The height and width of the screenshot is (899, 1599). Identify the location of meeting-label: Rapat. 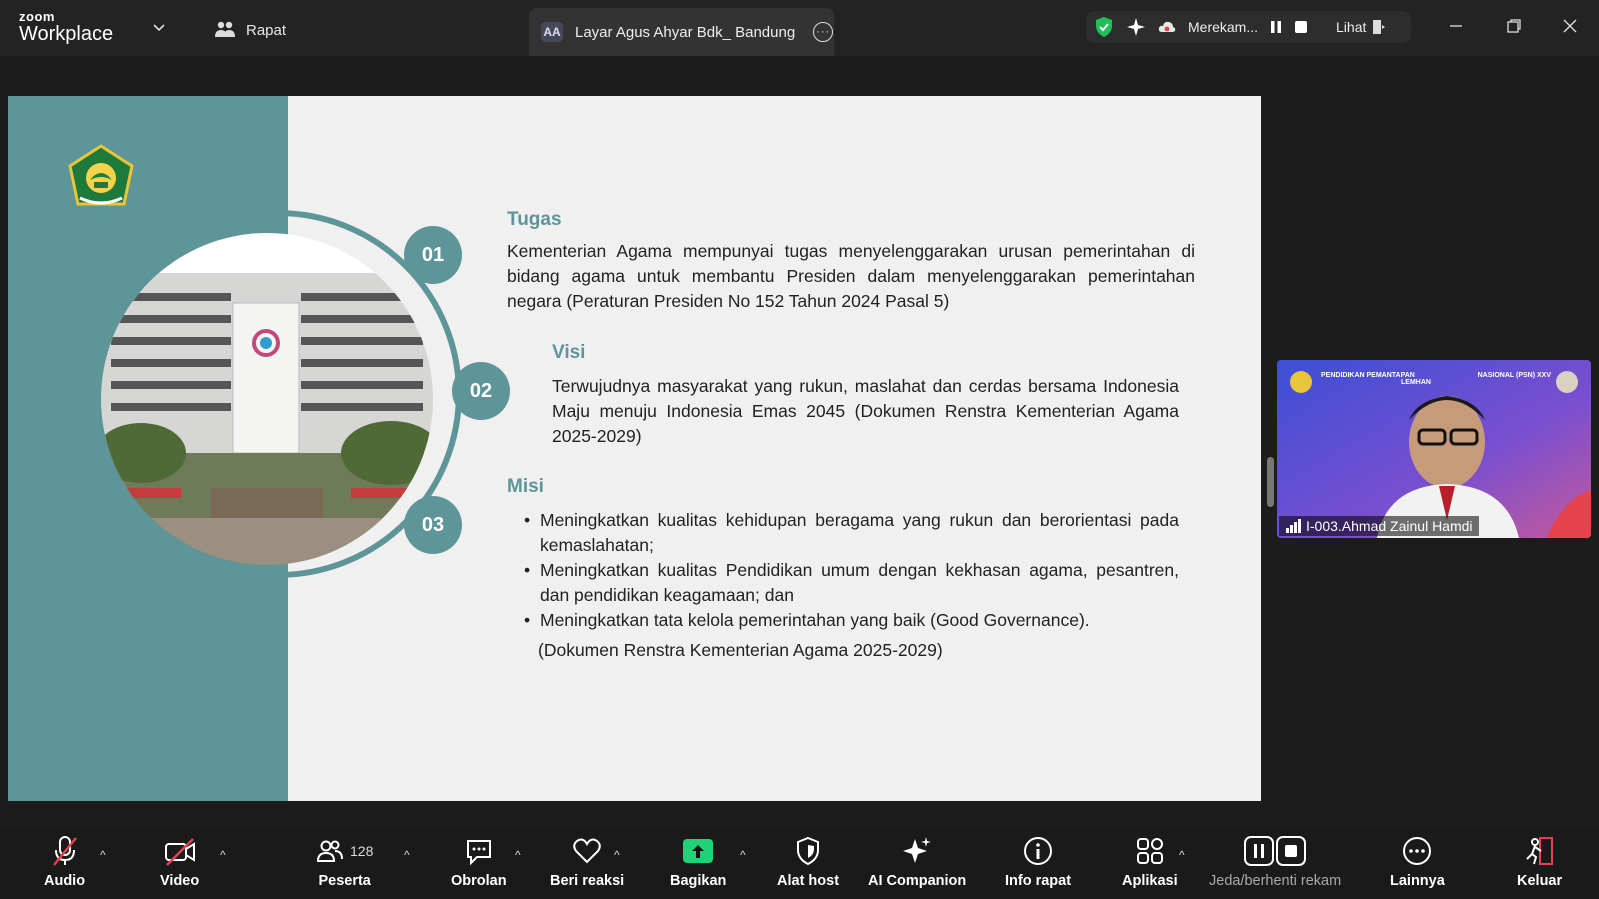
(266, 30).